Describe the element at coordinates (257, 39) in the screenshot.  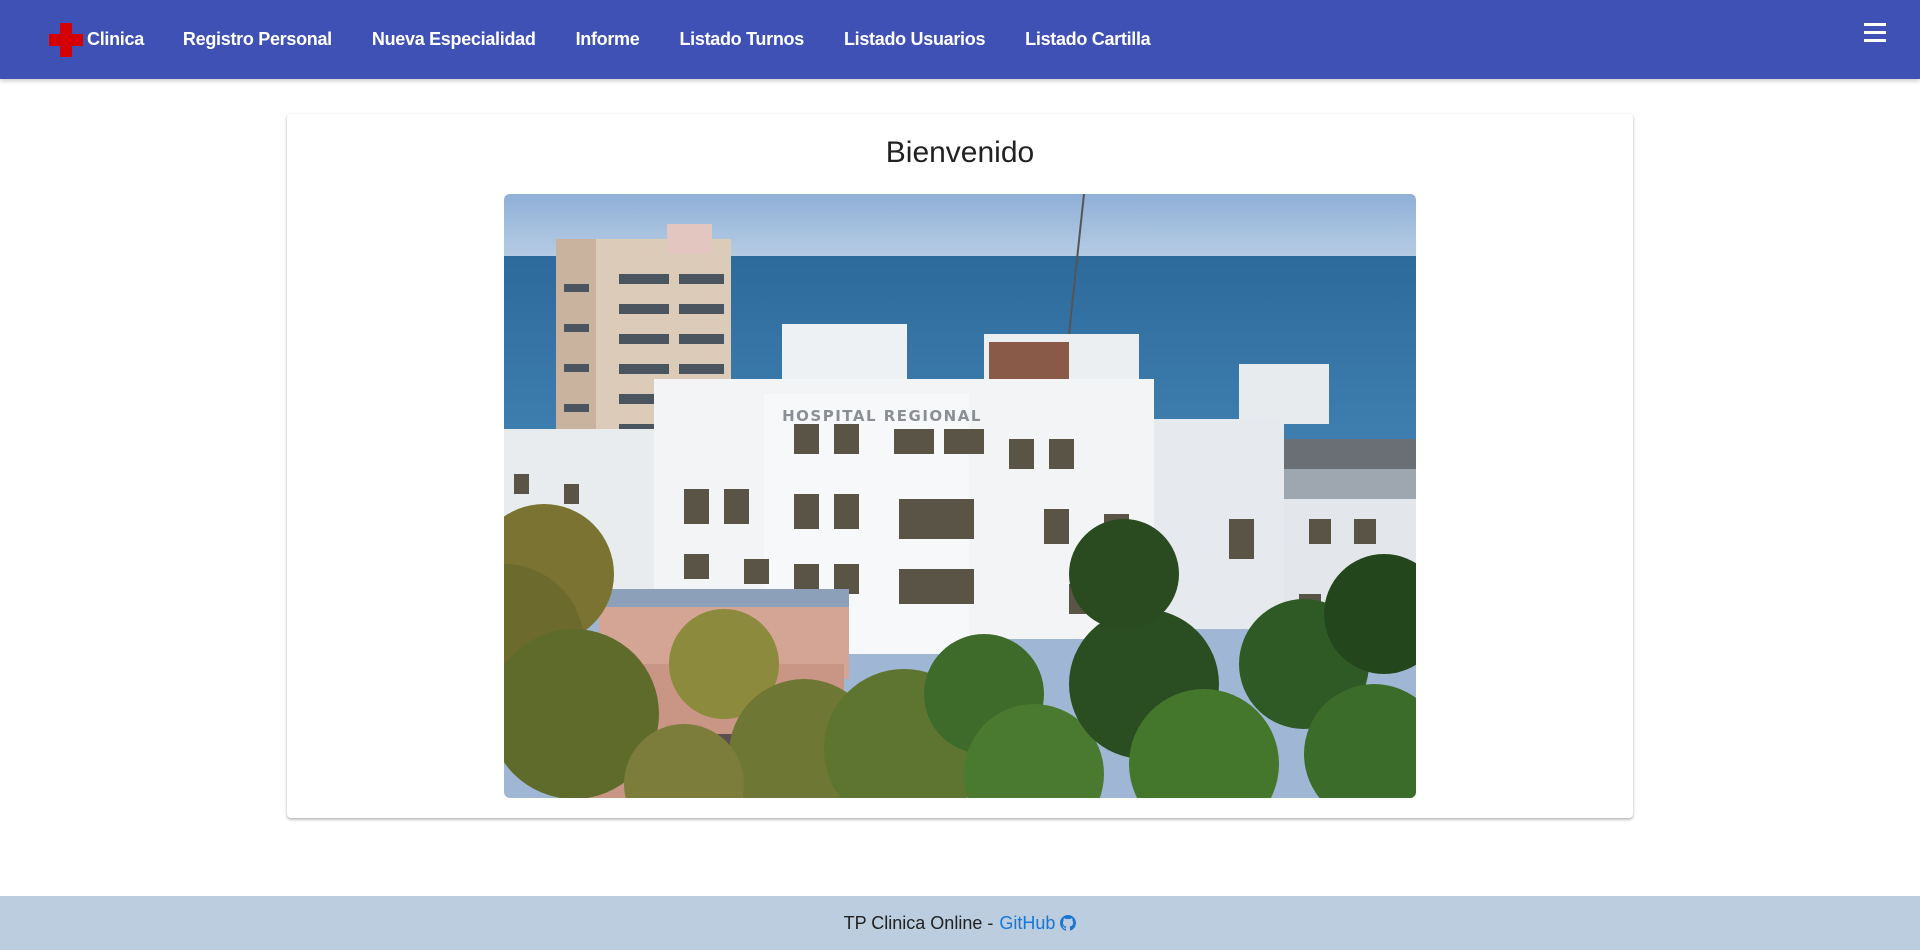
I see `nav-registro-personal: Registro Personal` at that location.